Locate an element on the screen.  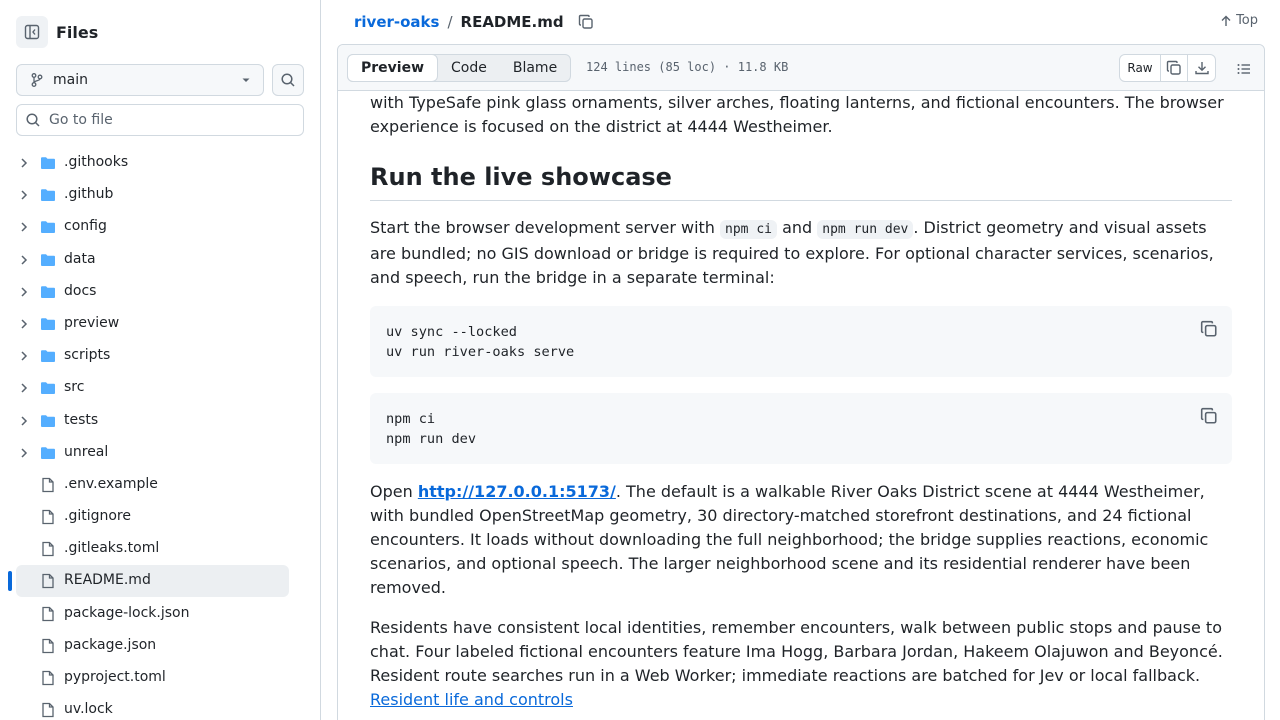
tree-folder-item: config is located at coordinates (160, 227).